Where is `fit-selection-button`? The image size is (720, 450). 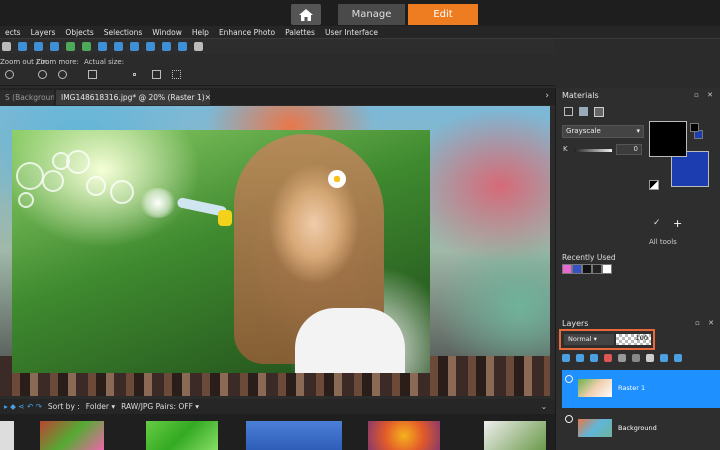 fit-selection-button is located at coordinates (176, 74).